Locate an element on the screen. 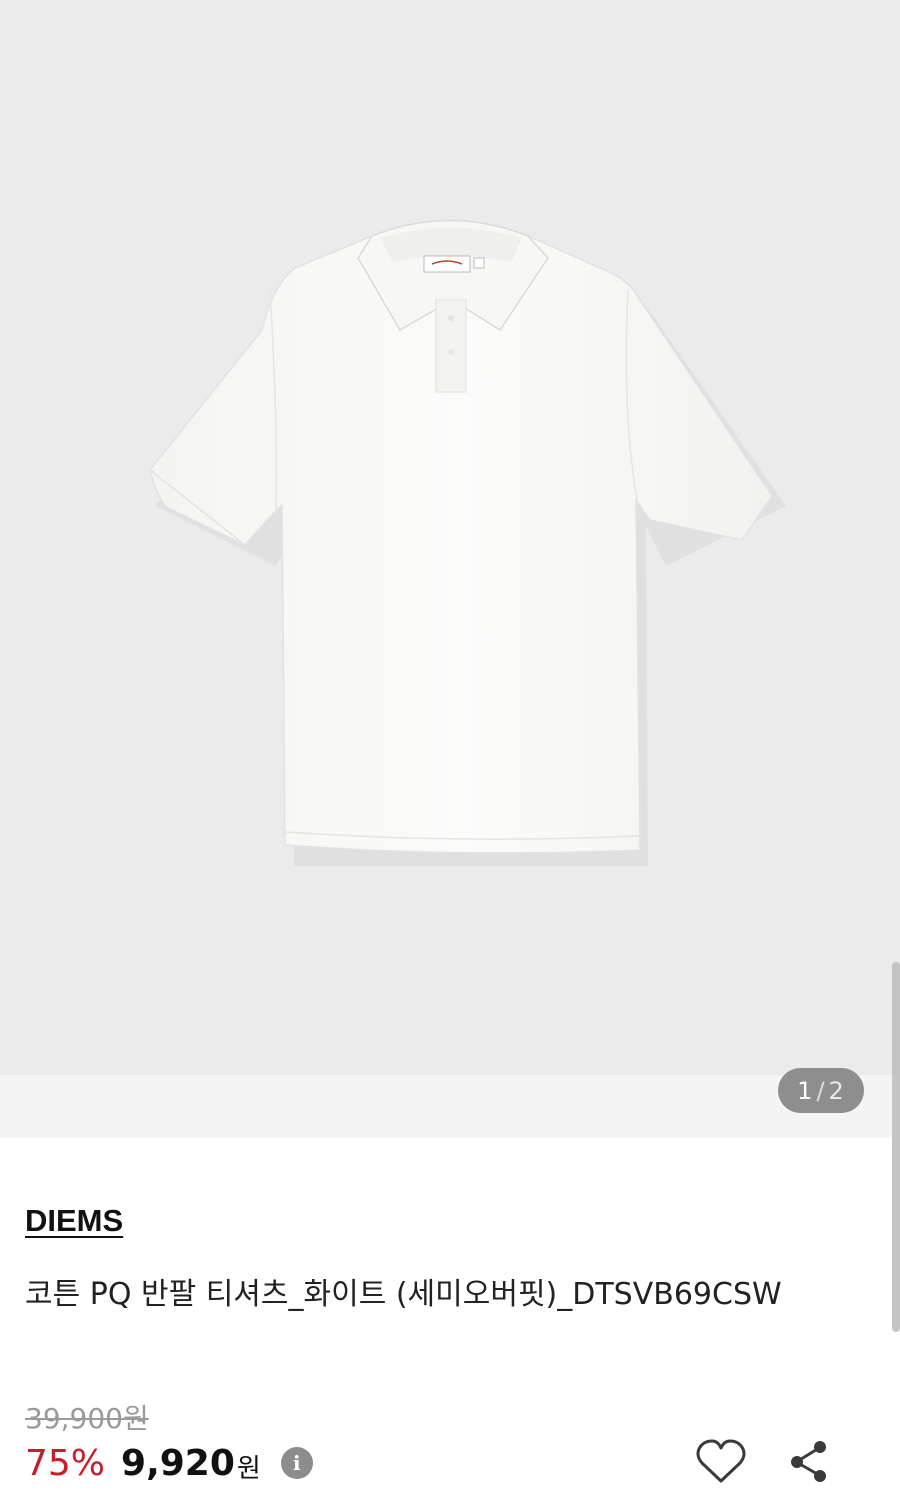  total-pages: 2 is located at coordinates (836, 1090).